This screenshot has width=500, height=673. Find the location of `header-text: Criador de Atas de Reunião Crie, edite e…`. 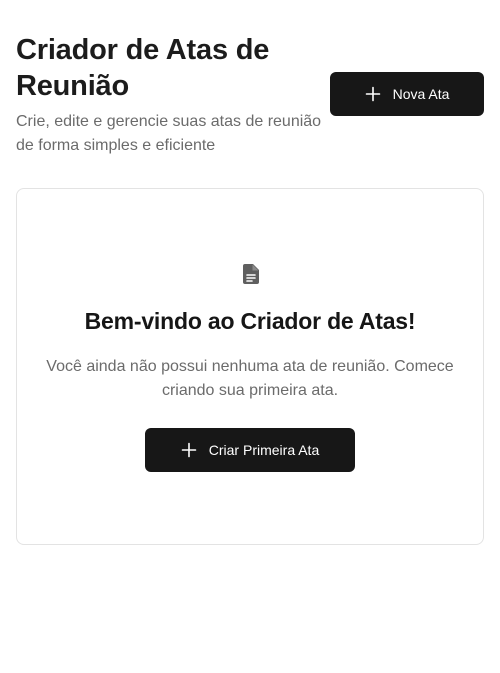

header-text: Criador de Atas de Reunião Crie, edite e… is located at coordinates (175, 95).